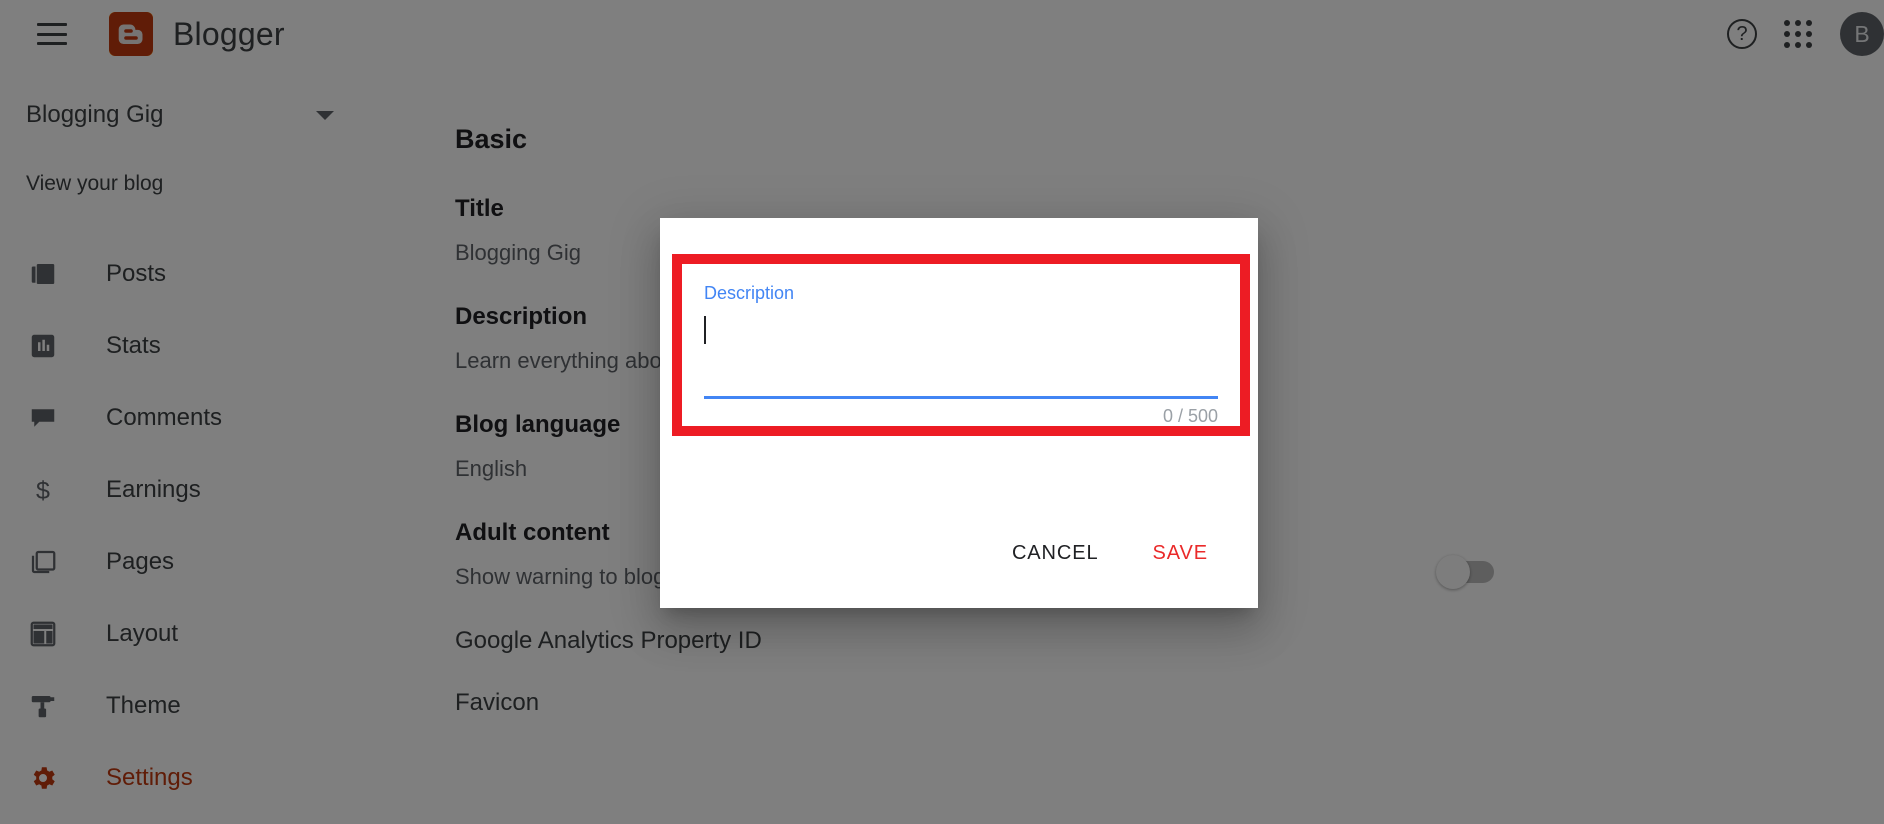  Describe the element at coordinates (1180, 553) in the screenshot. I see `save-button: SAVE` at that location.